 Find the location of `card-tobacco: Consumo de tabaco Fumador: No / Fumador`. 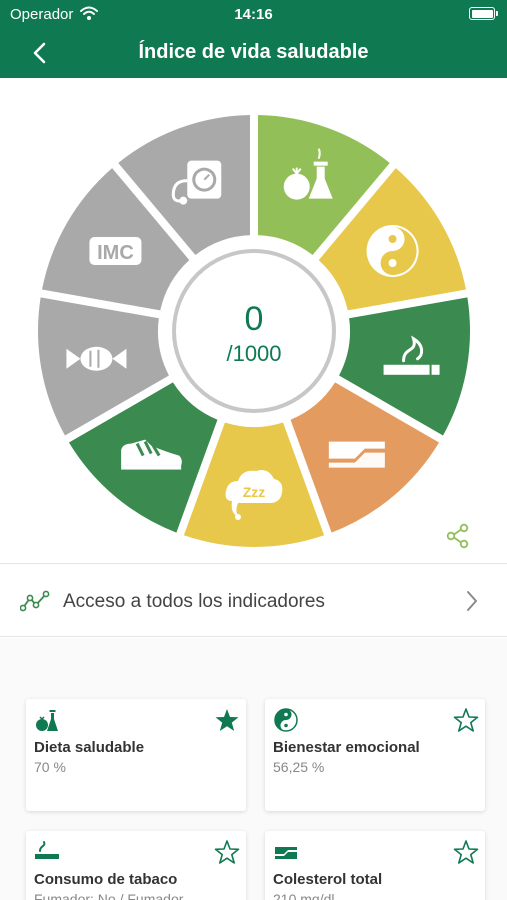

card-tobacco: Consumo de tabaco Fumador: No / Fumador is located at coordinates (136, 865).